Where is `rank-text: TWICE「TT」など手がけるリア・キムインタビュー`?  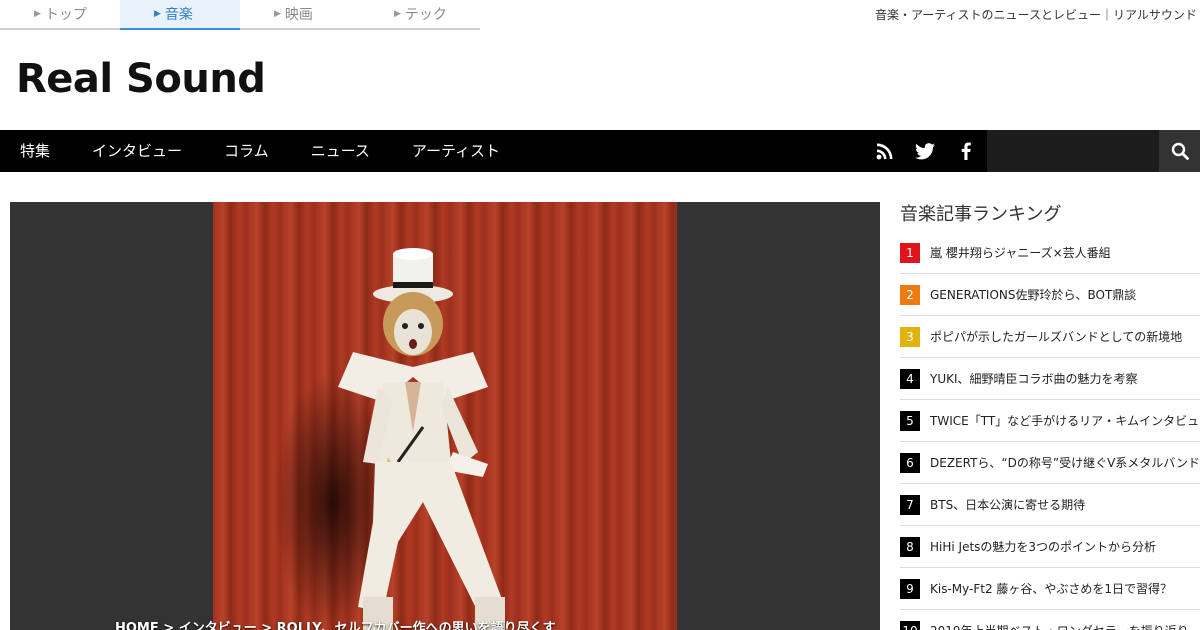 rank-text: TWICE「TT」など手がけるリア・キムインタビュー is located at coordinates (1065, 421).